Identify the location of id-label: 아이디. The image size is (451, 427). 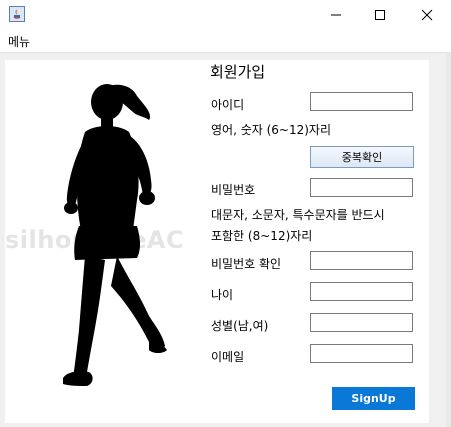
(228, 105).